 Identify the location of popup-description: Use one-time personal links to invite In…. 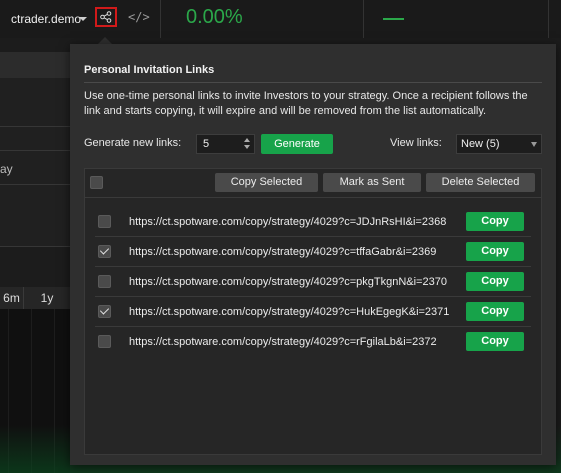
(306, 103).